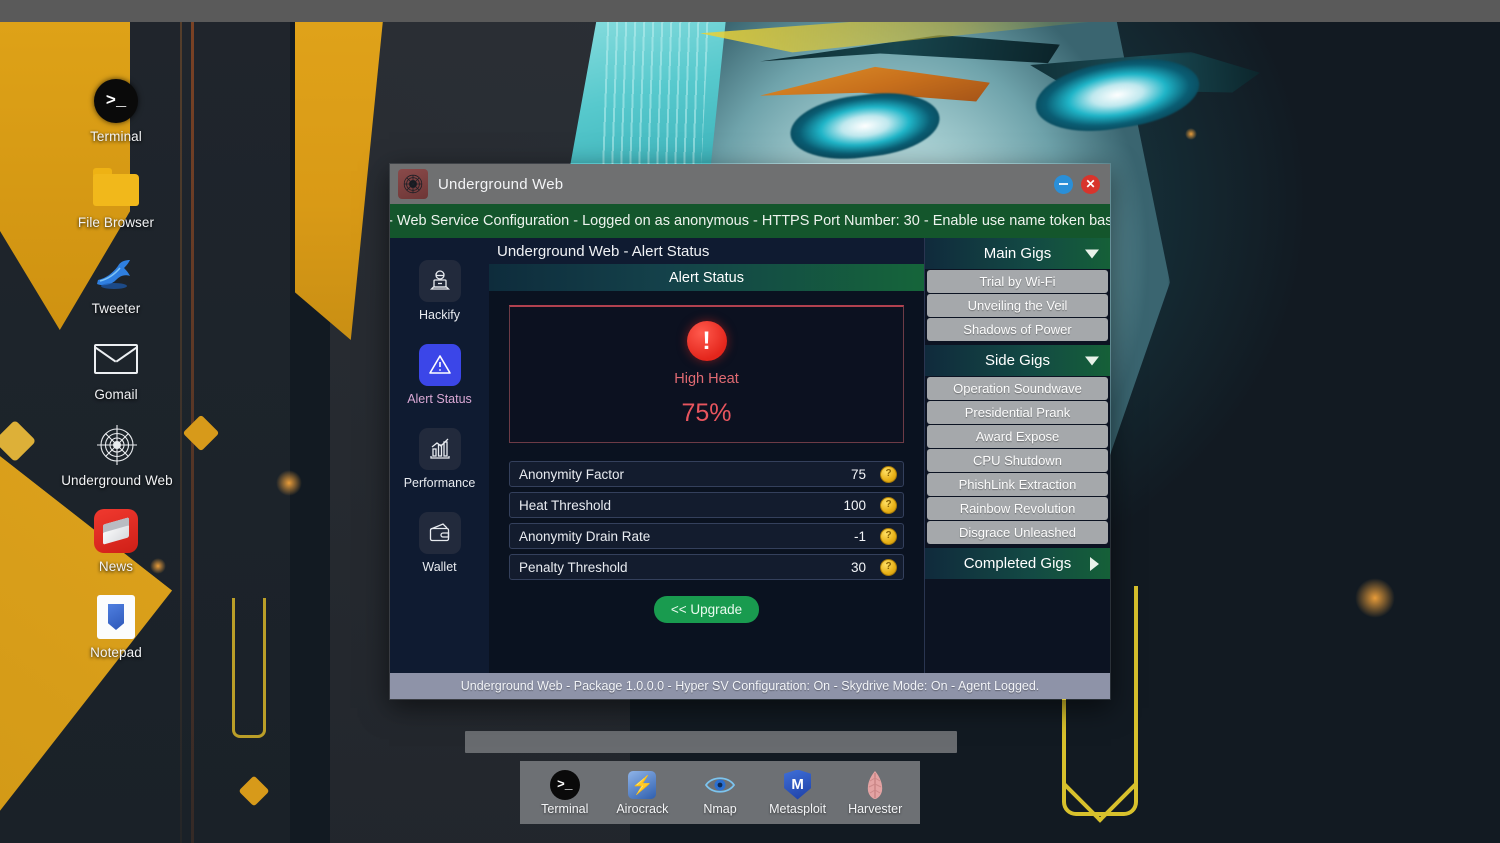 The image size is (1500, 843). Describe the element at coordinates (1017, 436) in the screenshot. I see `gig-item: Award Expose` at that location.